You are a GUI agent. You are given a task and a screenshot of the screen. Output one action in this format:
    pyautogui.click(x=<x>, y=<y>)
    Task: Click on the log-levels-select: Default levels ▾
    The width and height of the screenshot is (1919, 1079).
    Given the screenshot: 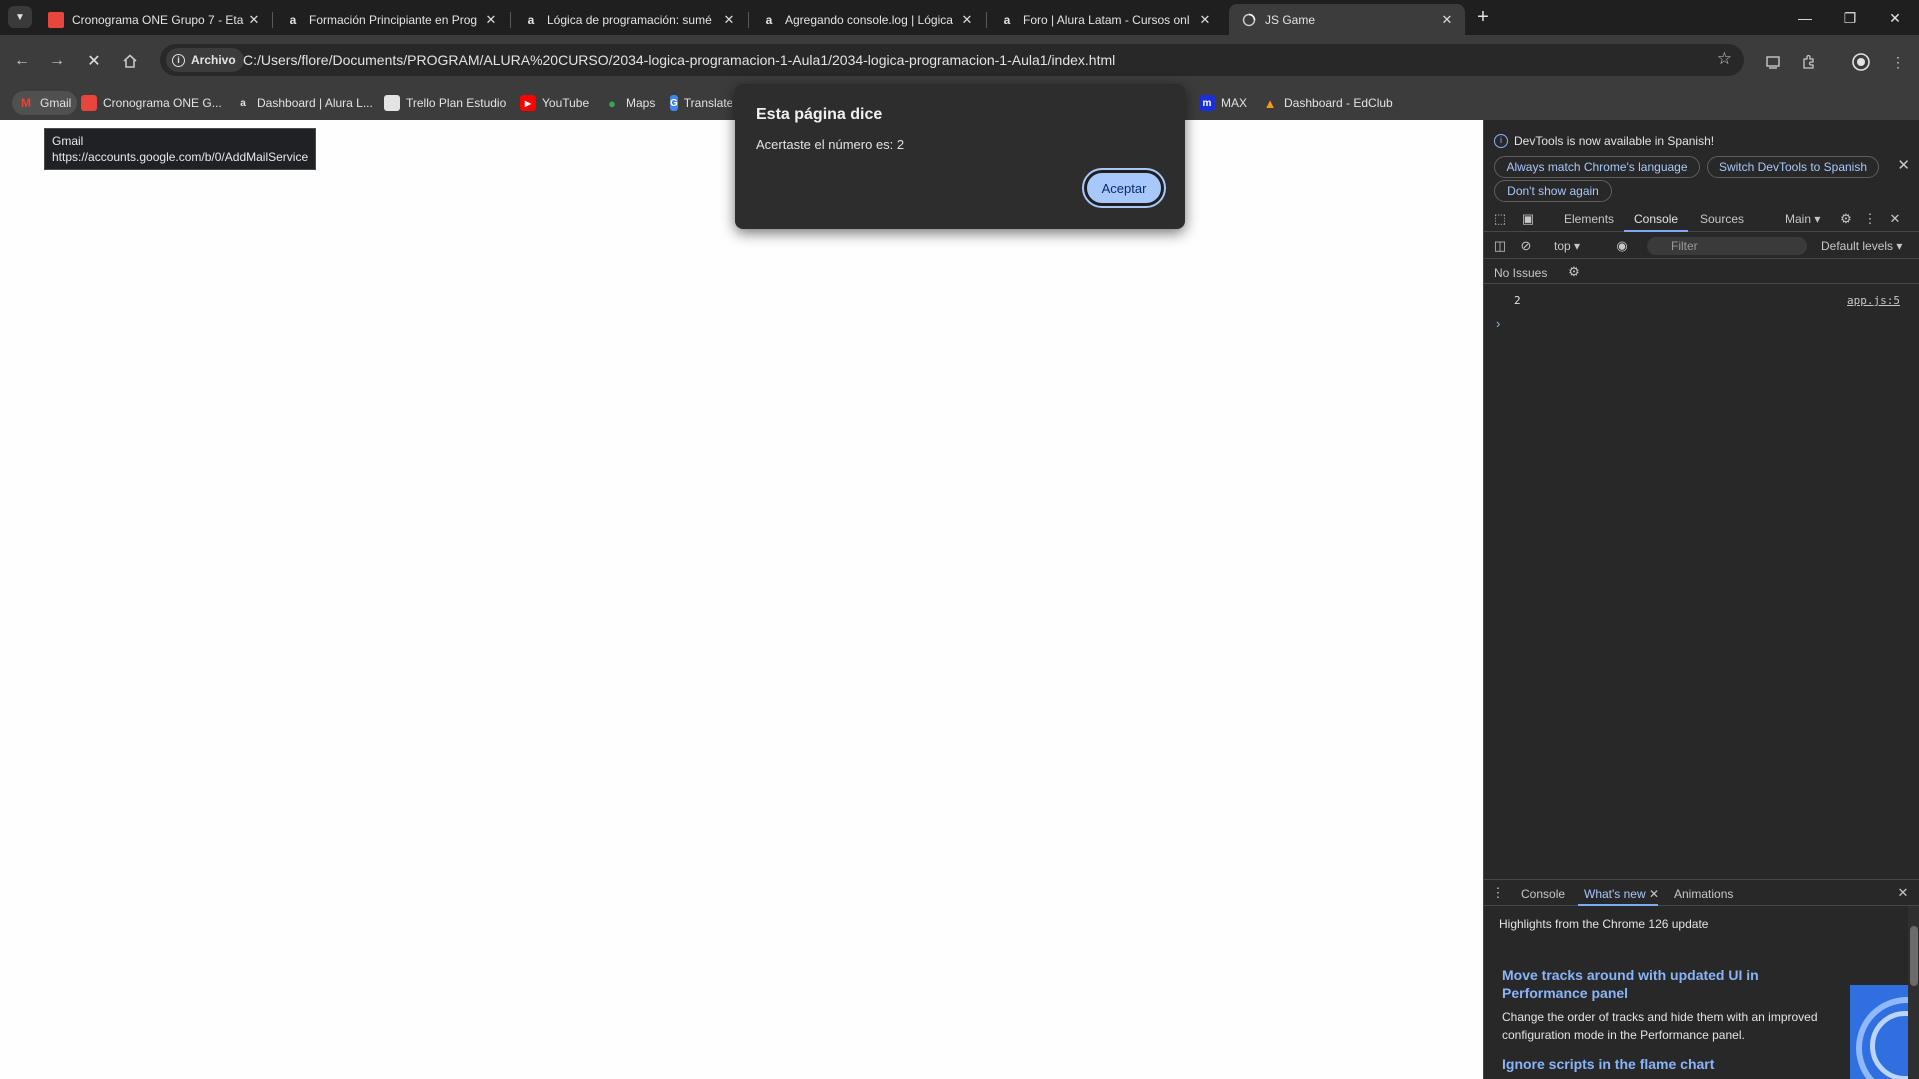 What is the action you would take?
    pyautogui.click(x=1861, y=246)
    